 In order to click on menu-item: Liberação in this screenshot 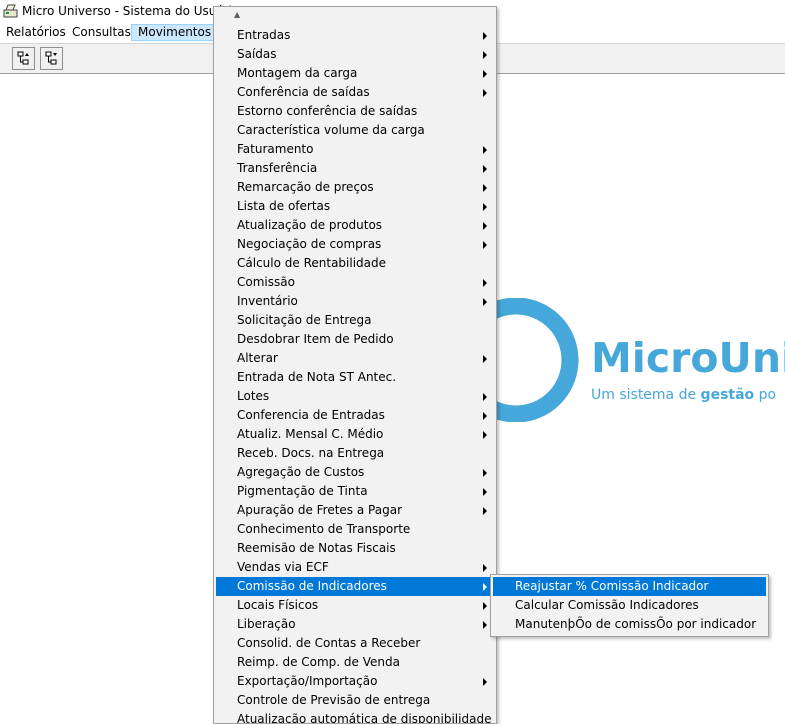, I will do `click(355, 624)`.